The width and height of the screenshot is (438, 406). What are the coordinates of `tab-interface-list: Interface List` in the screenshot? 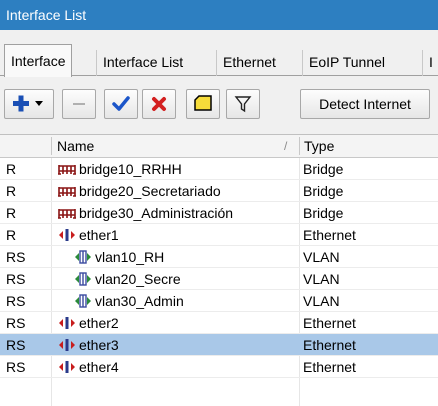 It's located at (142, 63).